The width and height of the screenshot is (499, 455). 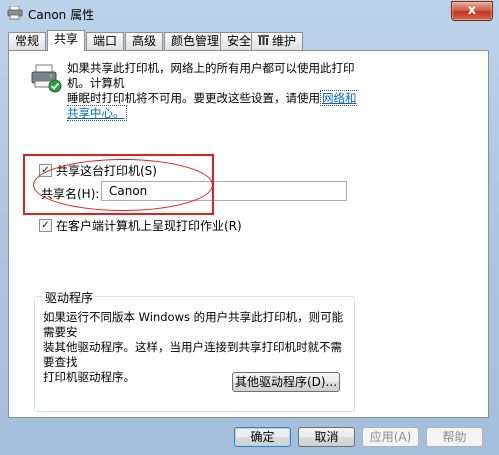 I want to click on tab-general: 常规, so click(x=27, y=41).